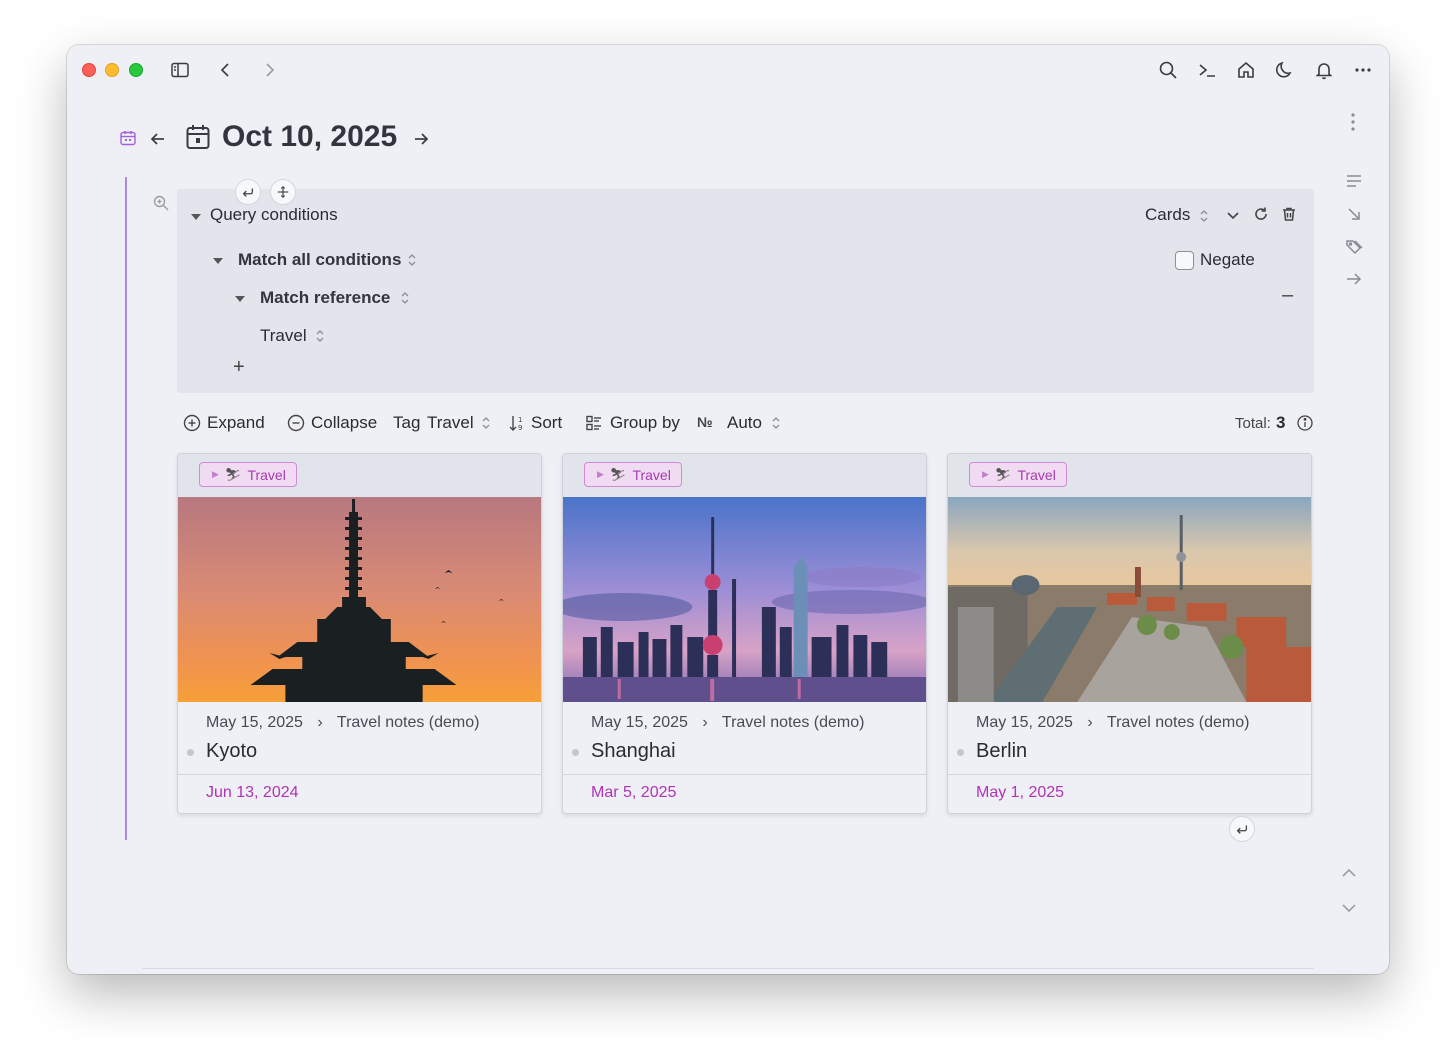 The width and height of the screenshot is (1456, 1063). Describe the element at coordinates (744, 423) in the screenshot. I see `auto-select: Auto` at that location.